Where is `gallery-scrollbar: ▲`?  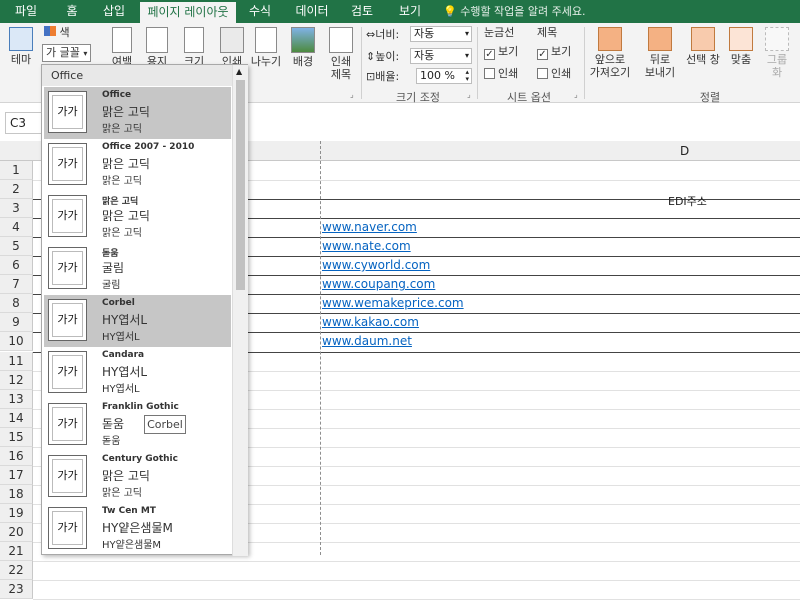
gallery-scrollbar: ▲ is located at coordinates (240, 310).